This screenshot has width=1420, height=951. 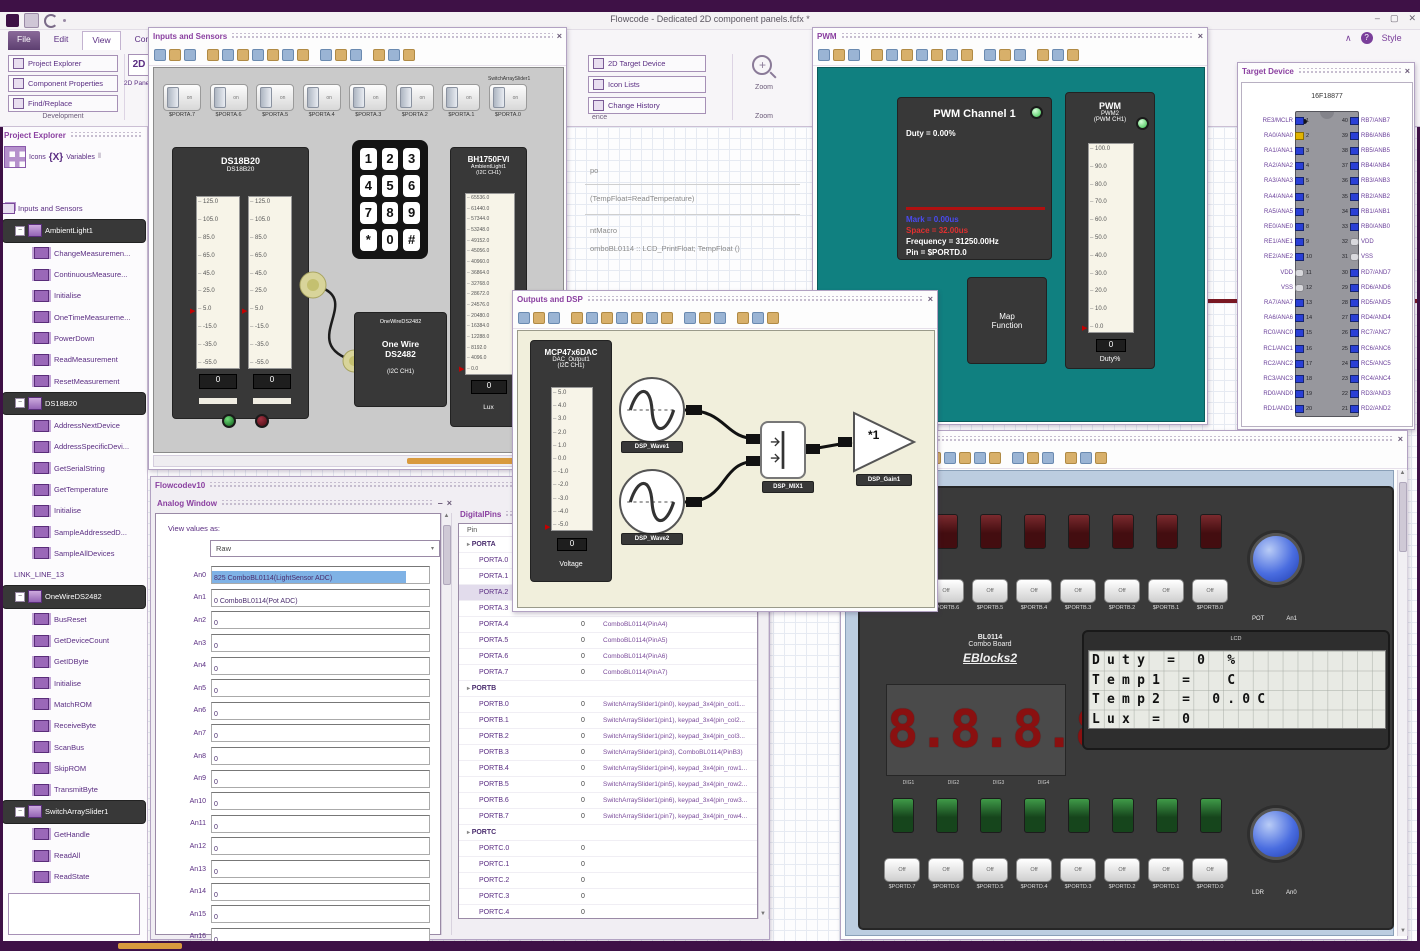 What do you see at coordinates (357, 36) in the screenshot?
I see `inputs-panel-header: Inputs and Sensors ×` at bounding box center [357, 36].